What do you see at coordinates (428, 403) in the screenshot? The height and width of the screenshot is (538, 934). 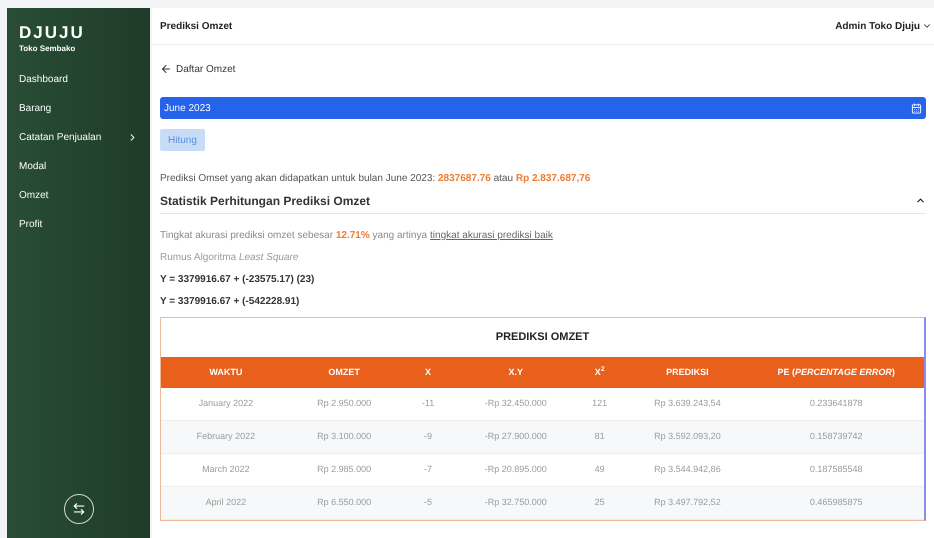 I see `table-cell-text: -11` at bounding box center [428, 403].